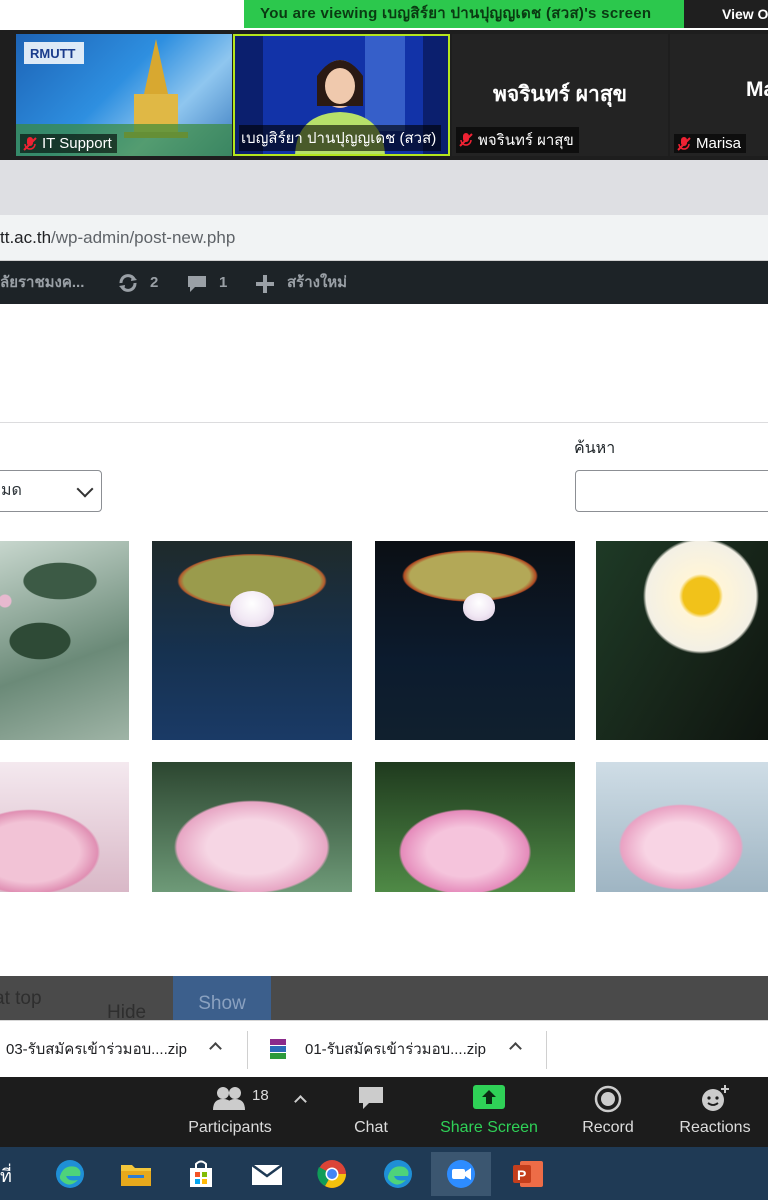 The width and height of the screenshot is (768, 1200). Describe the element at coordinates (229, 1098) in the screenshot. I see `participants-icon` at that location.